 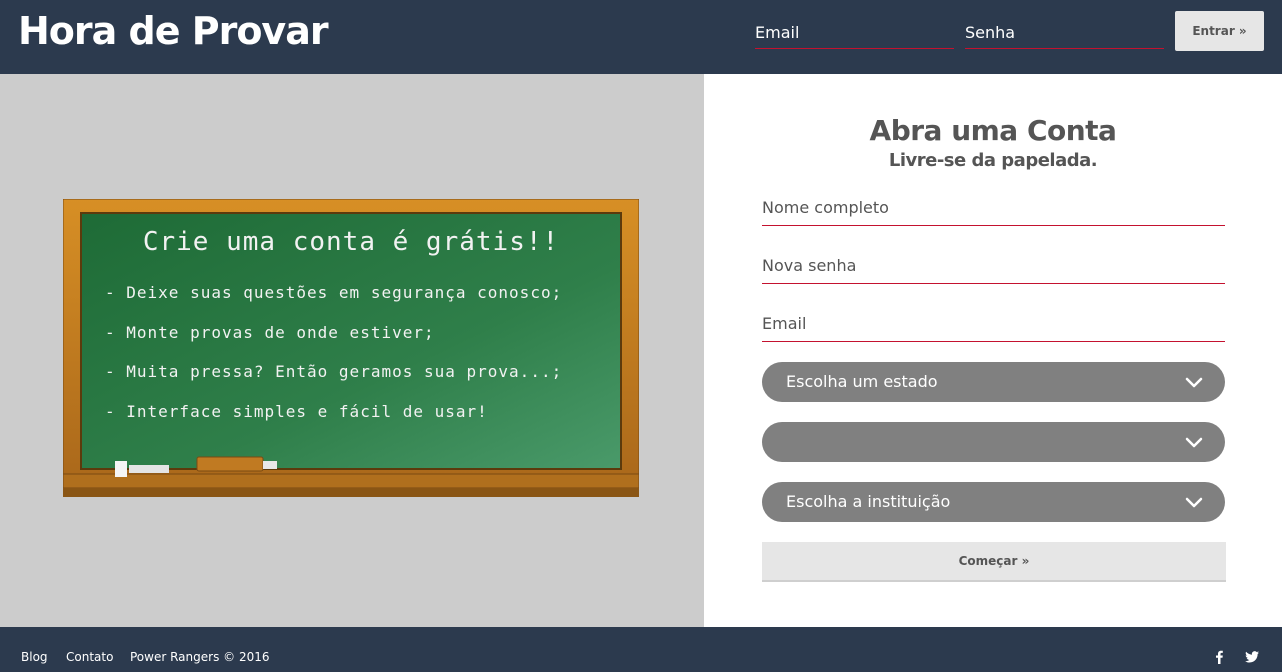 What do you see at coordinates (993, 442) in the screenshot?
I see `city-select` at bounding box center [993, 442].